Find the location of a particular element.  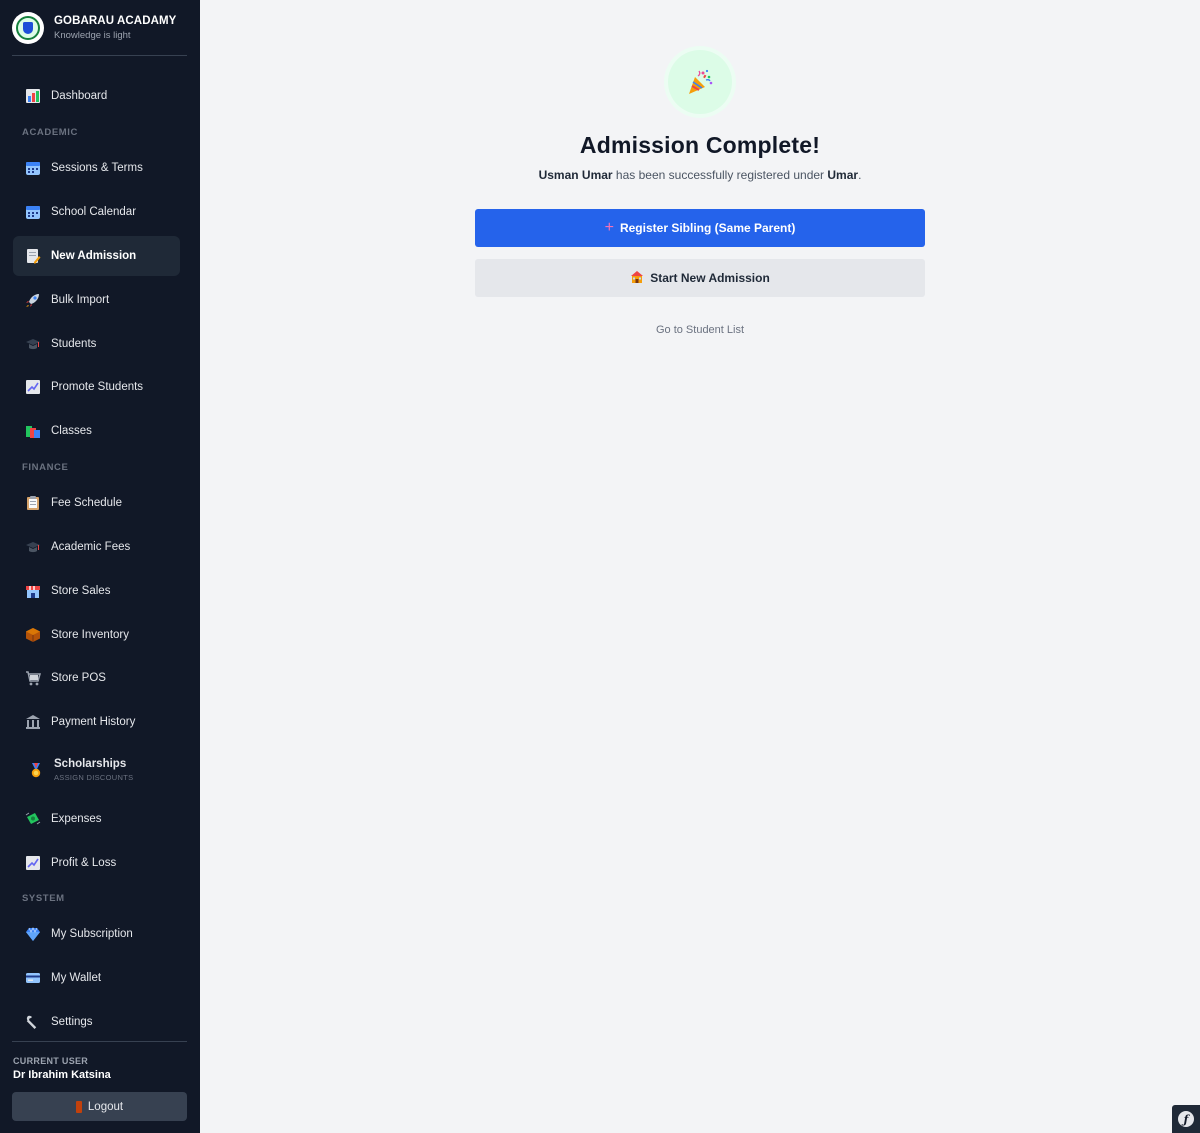

sidebar-divider is located at coordinates (99, 1041).